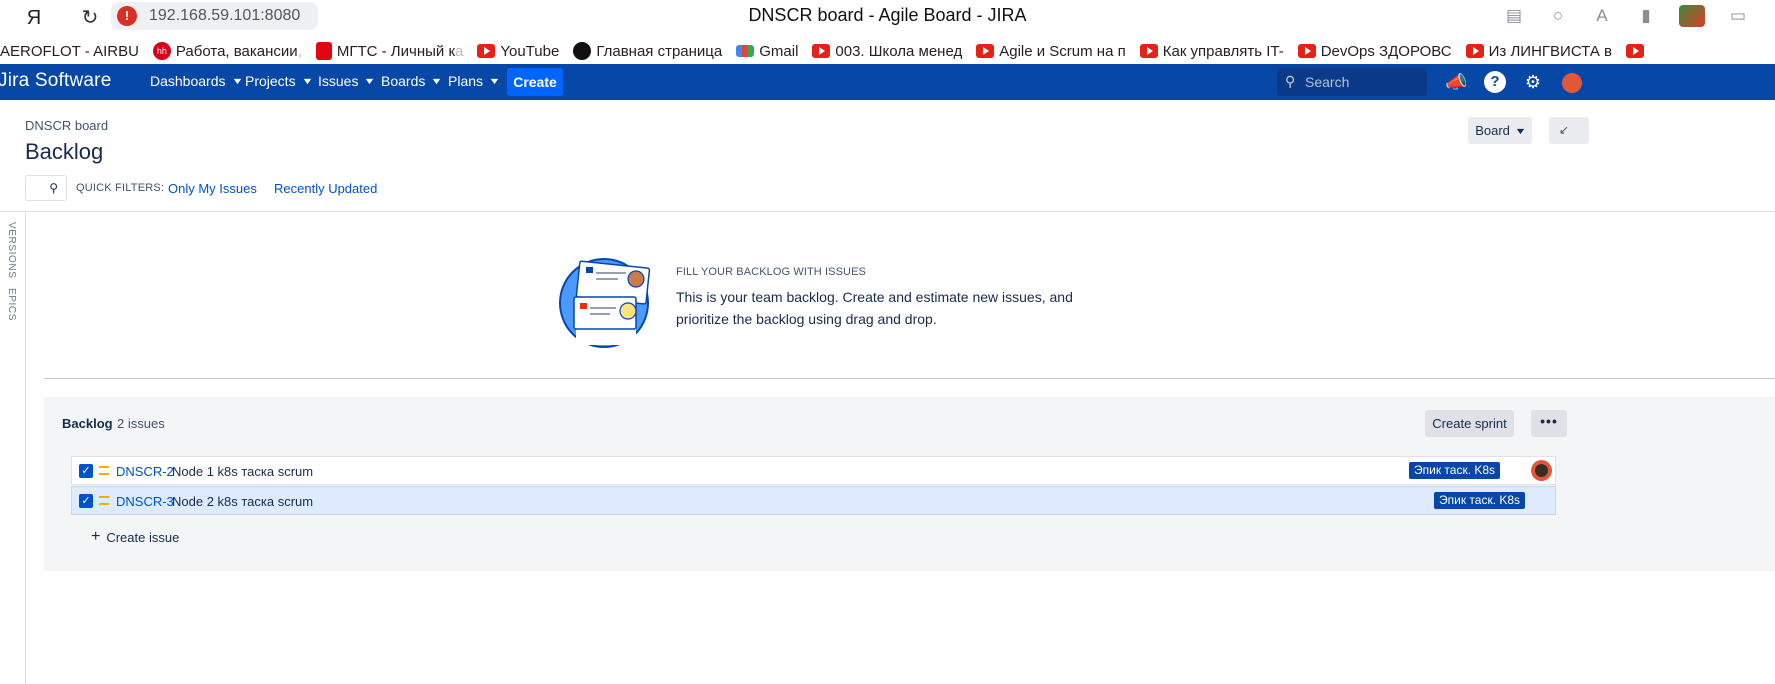 Image resolution: width=1775 pixels, height=684 pixels. Describe the element at coordinates (1602, 16) in the screenshot. I see `translate-icon: A` at that location.